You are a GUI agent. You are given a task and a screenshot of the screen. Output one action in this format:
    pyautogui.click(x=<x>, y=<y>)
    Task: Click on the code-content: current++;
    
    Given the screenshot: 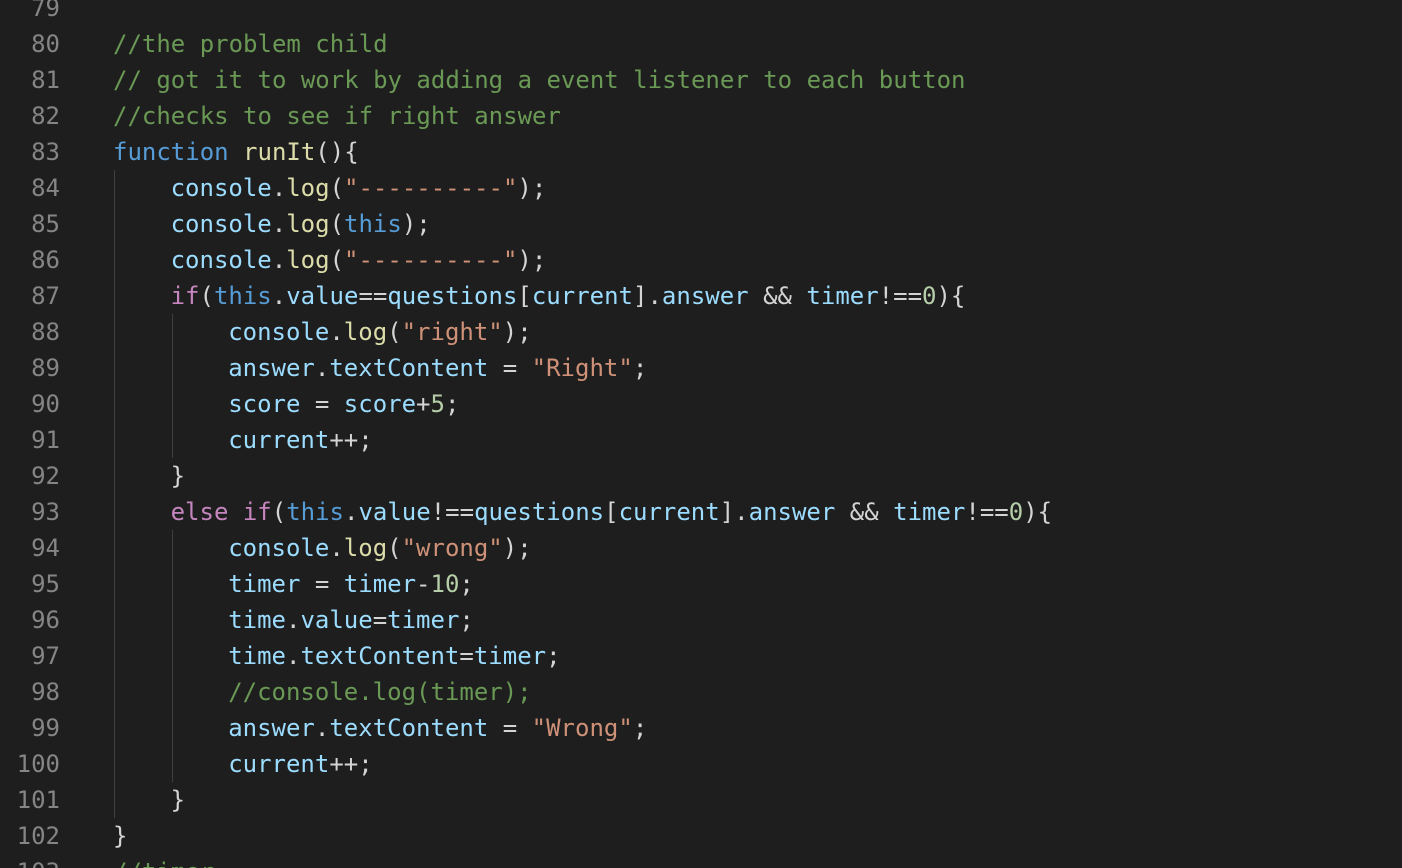 What is the action you would take?
    pyautogui.click(x=300, y=764)
    